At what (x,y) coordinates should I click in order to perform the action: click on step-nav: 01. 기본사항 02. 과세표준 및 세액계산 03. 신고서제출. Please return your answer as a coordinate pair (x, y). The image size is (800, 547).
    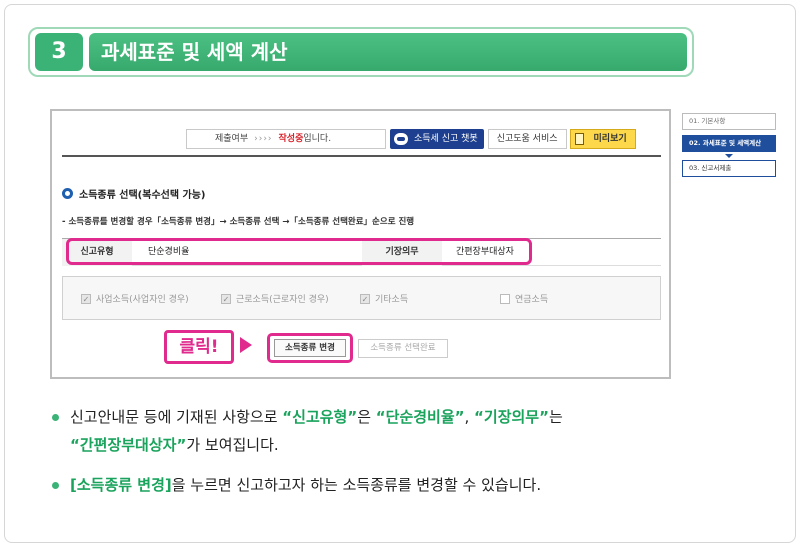
    Looking at the image, I should click on (729, 147).